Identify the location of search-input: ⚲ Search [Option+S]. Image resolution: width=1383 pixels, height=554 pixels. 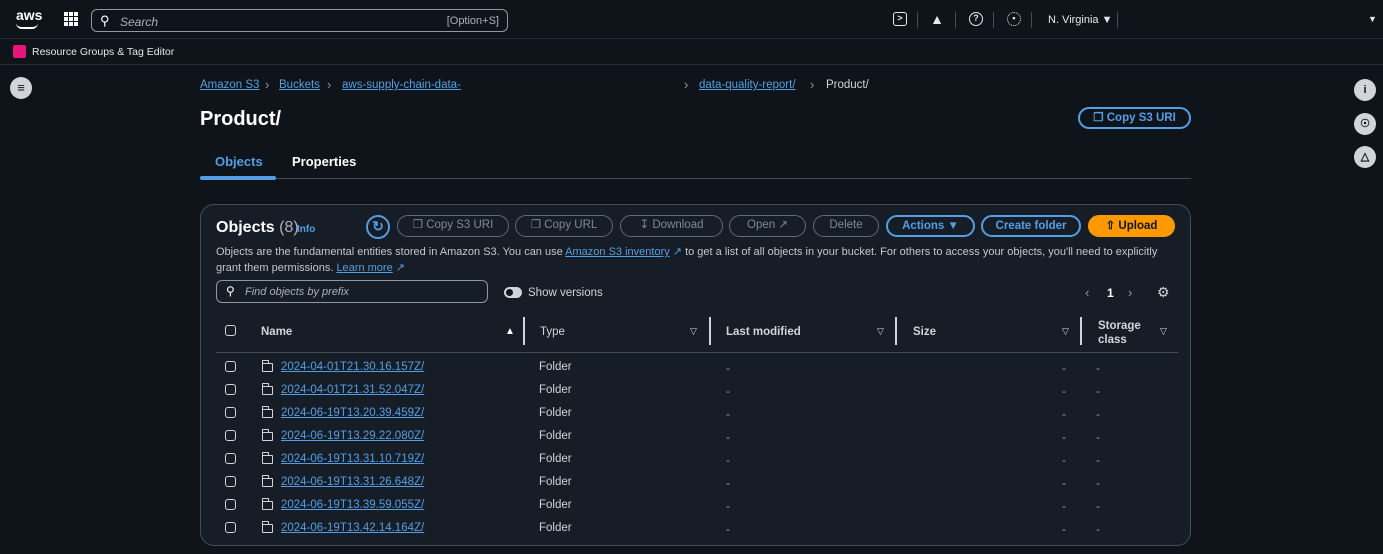
(299, 20).